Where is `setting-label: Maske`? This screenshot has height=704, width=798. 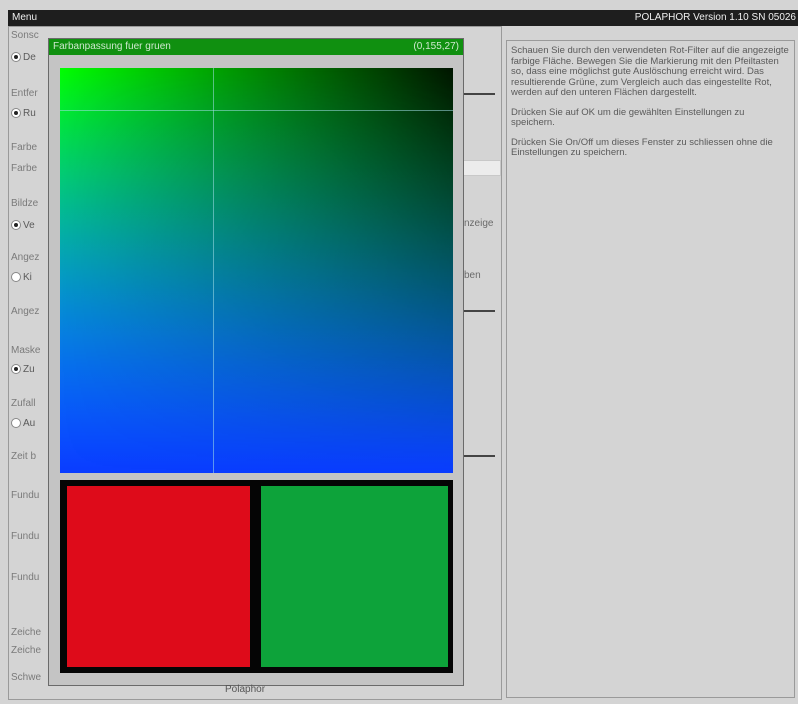 setting-label: Maske is located at coordinates (26, 350).